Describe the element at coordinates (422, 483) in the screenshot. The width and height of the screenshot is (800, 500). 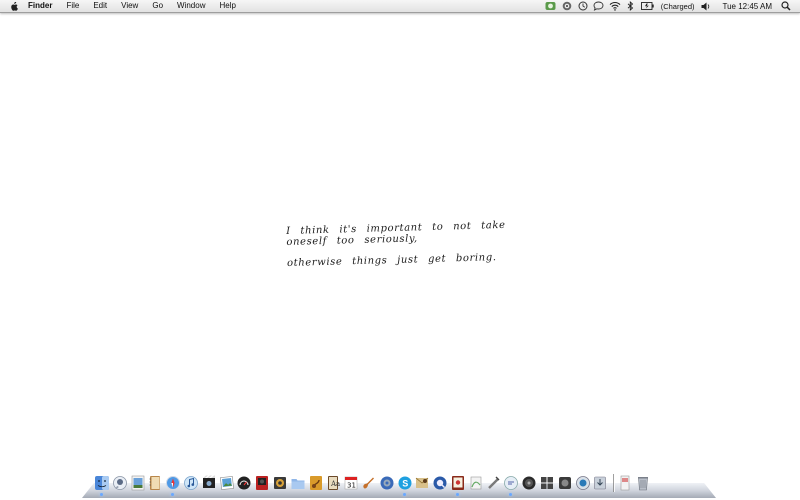
I see `mail-icon` at that location.